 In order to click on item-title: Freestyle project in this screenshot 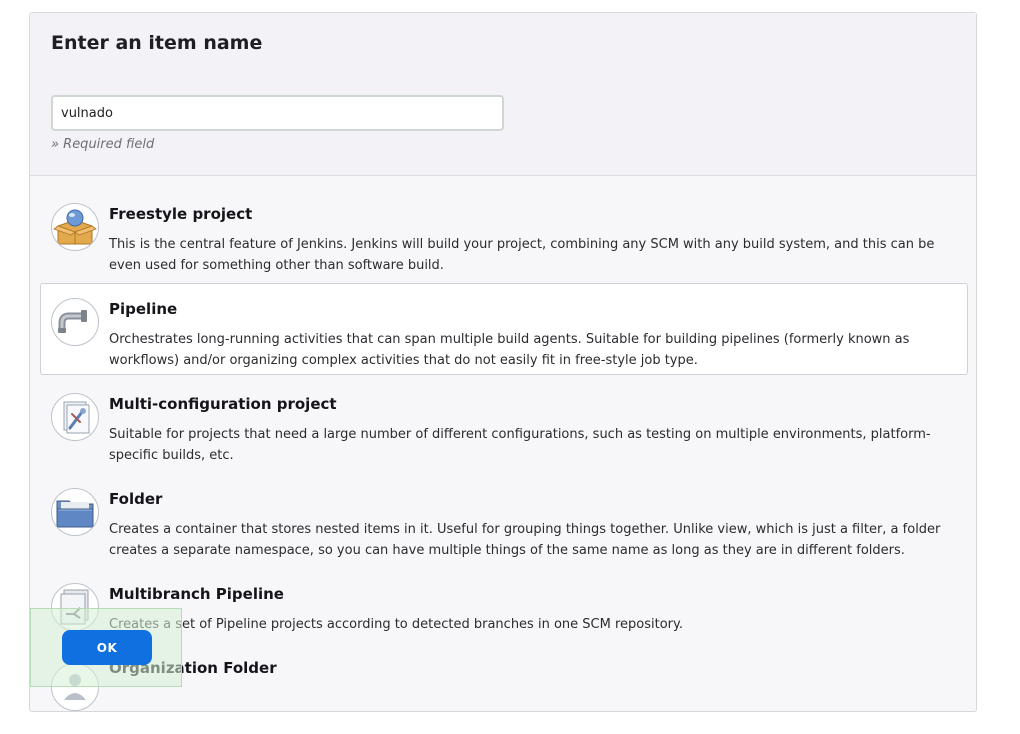, I will do `click(181, 214)`.